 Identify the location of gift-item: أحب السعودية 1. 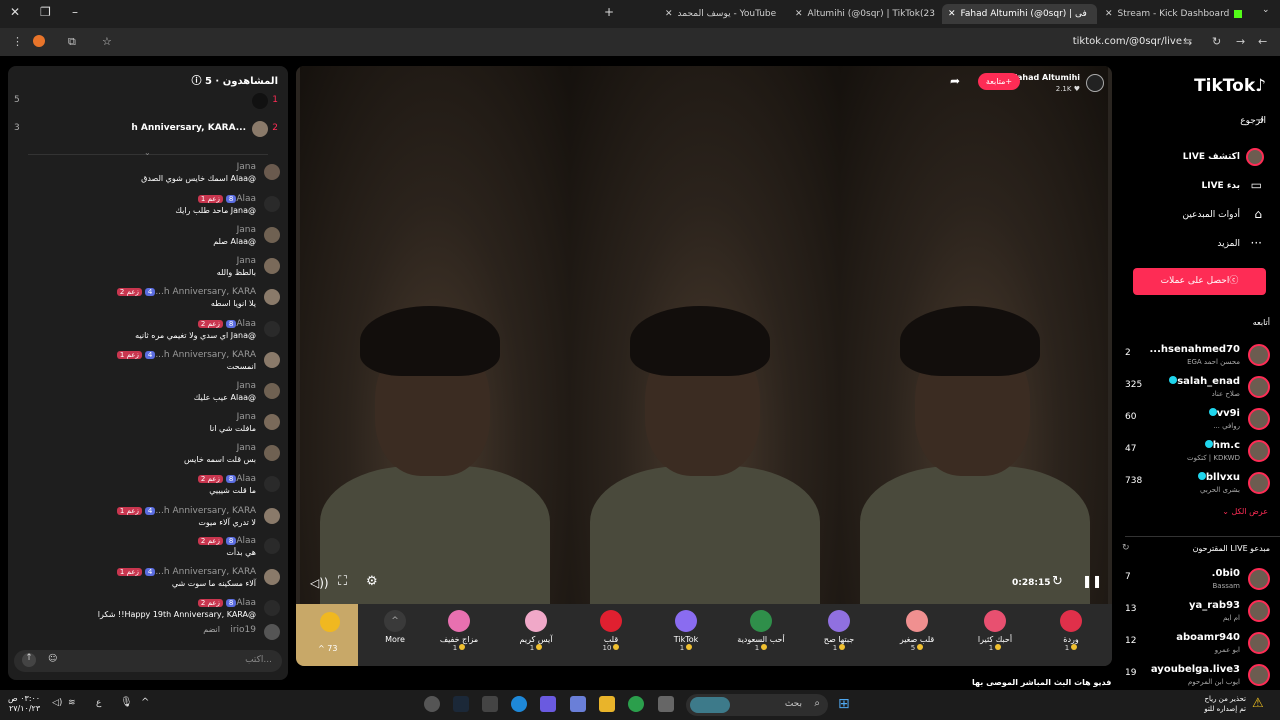
(761, 631).